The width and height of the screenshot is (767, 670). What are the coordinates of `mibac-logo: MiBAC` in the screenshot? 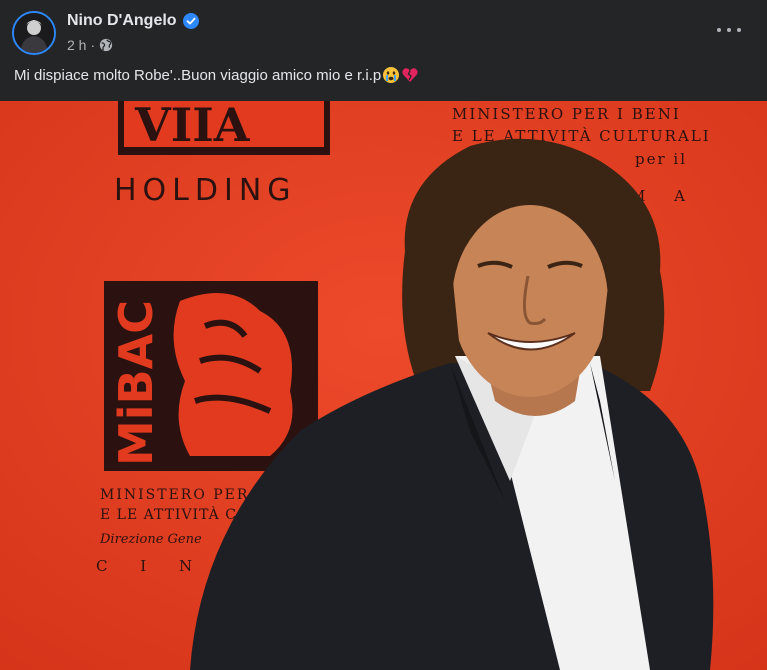 It's located at (211, 376).